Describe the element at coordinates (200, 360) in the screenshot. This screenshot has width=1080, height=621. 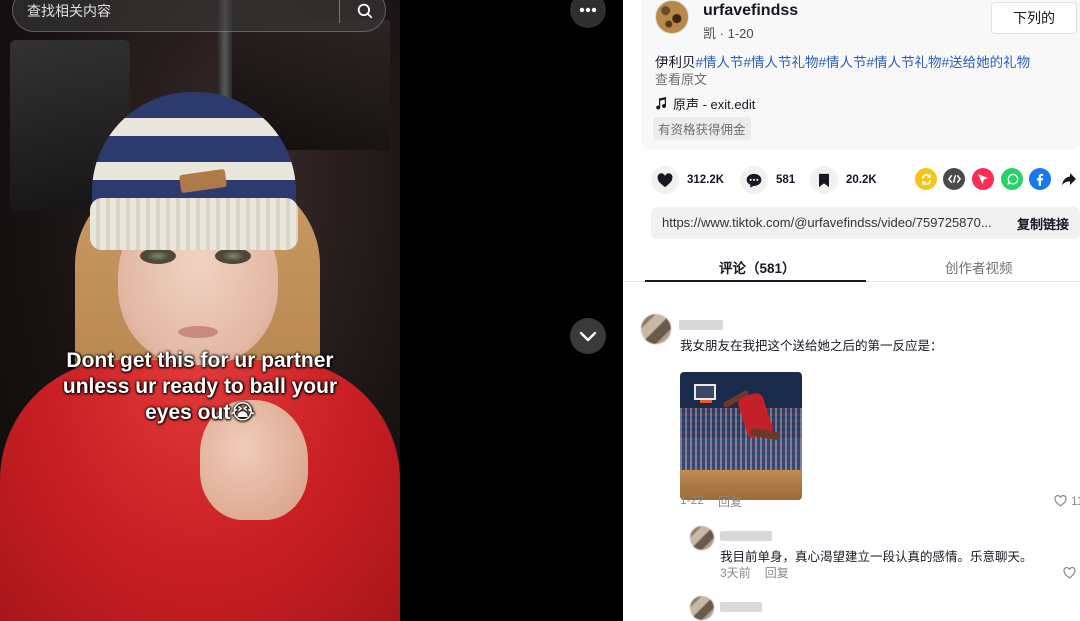
I see `caption-line: Dont get this for ur partner` at that location.